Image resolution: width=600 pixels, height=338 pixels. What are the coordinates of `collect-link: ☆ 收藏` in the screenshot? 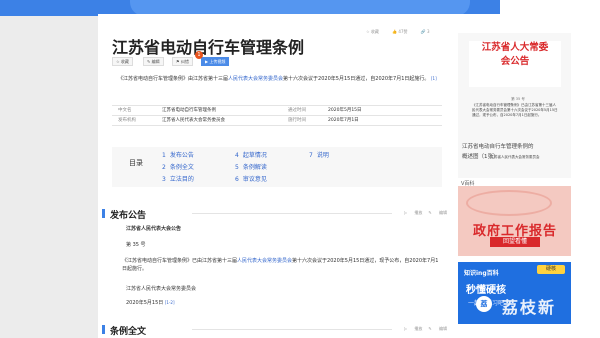 It's located at (375, 31).